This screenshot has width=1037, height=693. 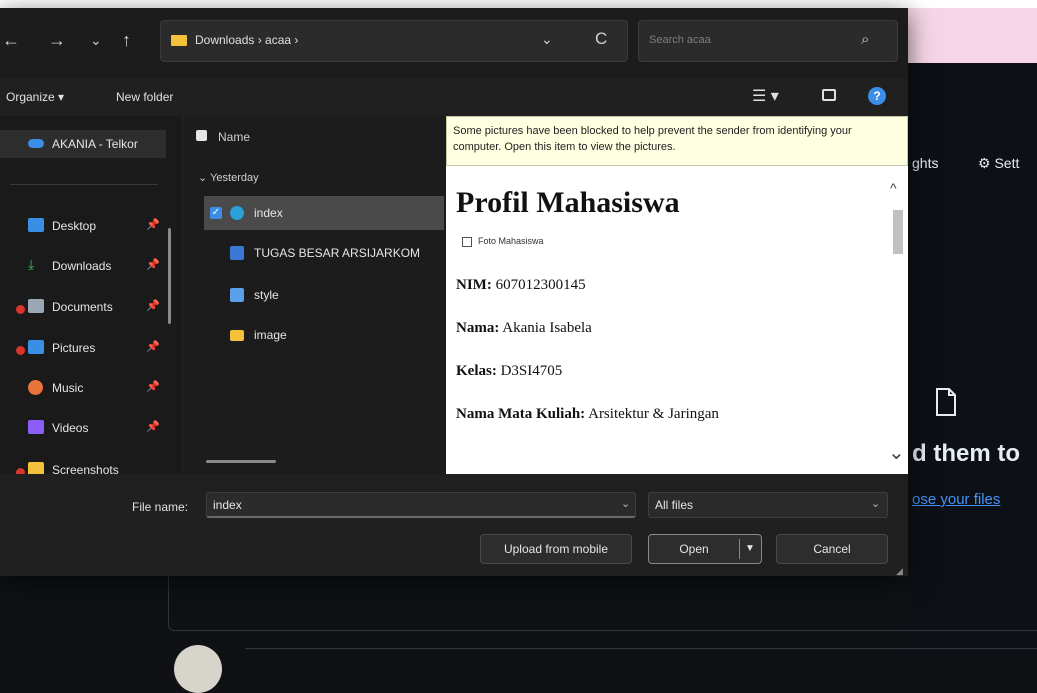 What do you see at coordinates (829, 95) in the screenshot?
I see `preview-pane-icon` at bounding box center [829, 95].